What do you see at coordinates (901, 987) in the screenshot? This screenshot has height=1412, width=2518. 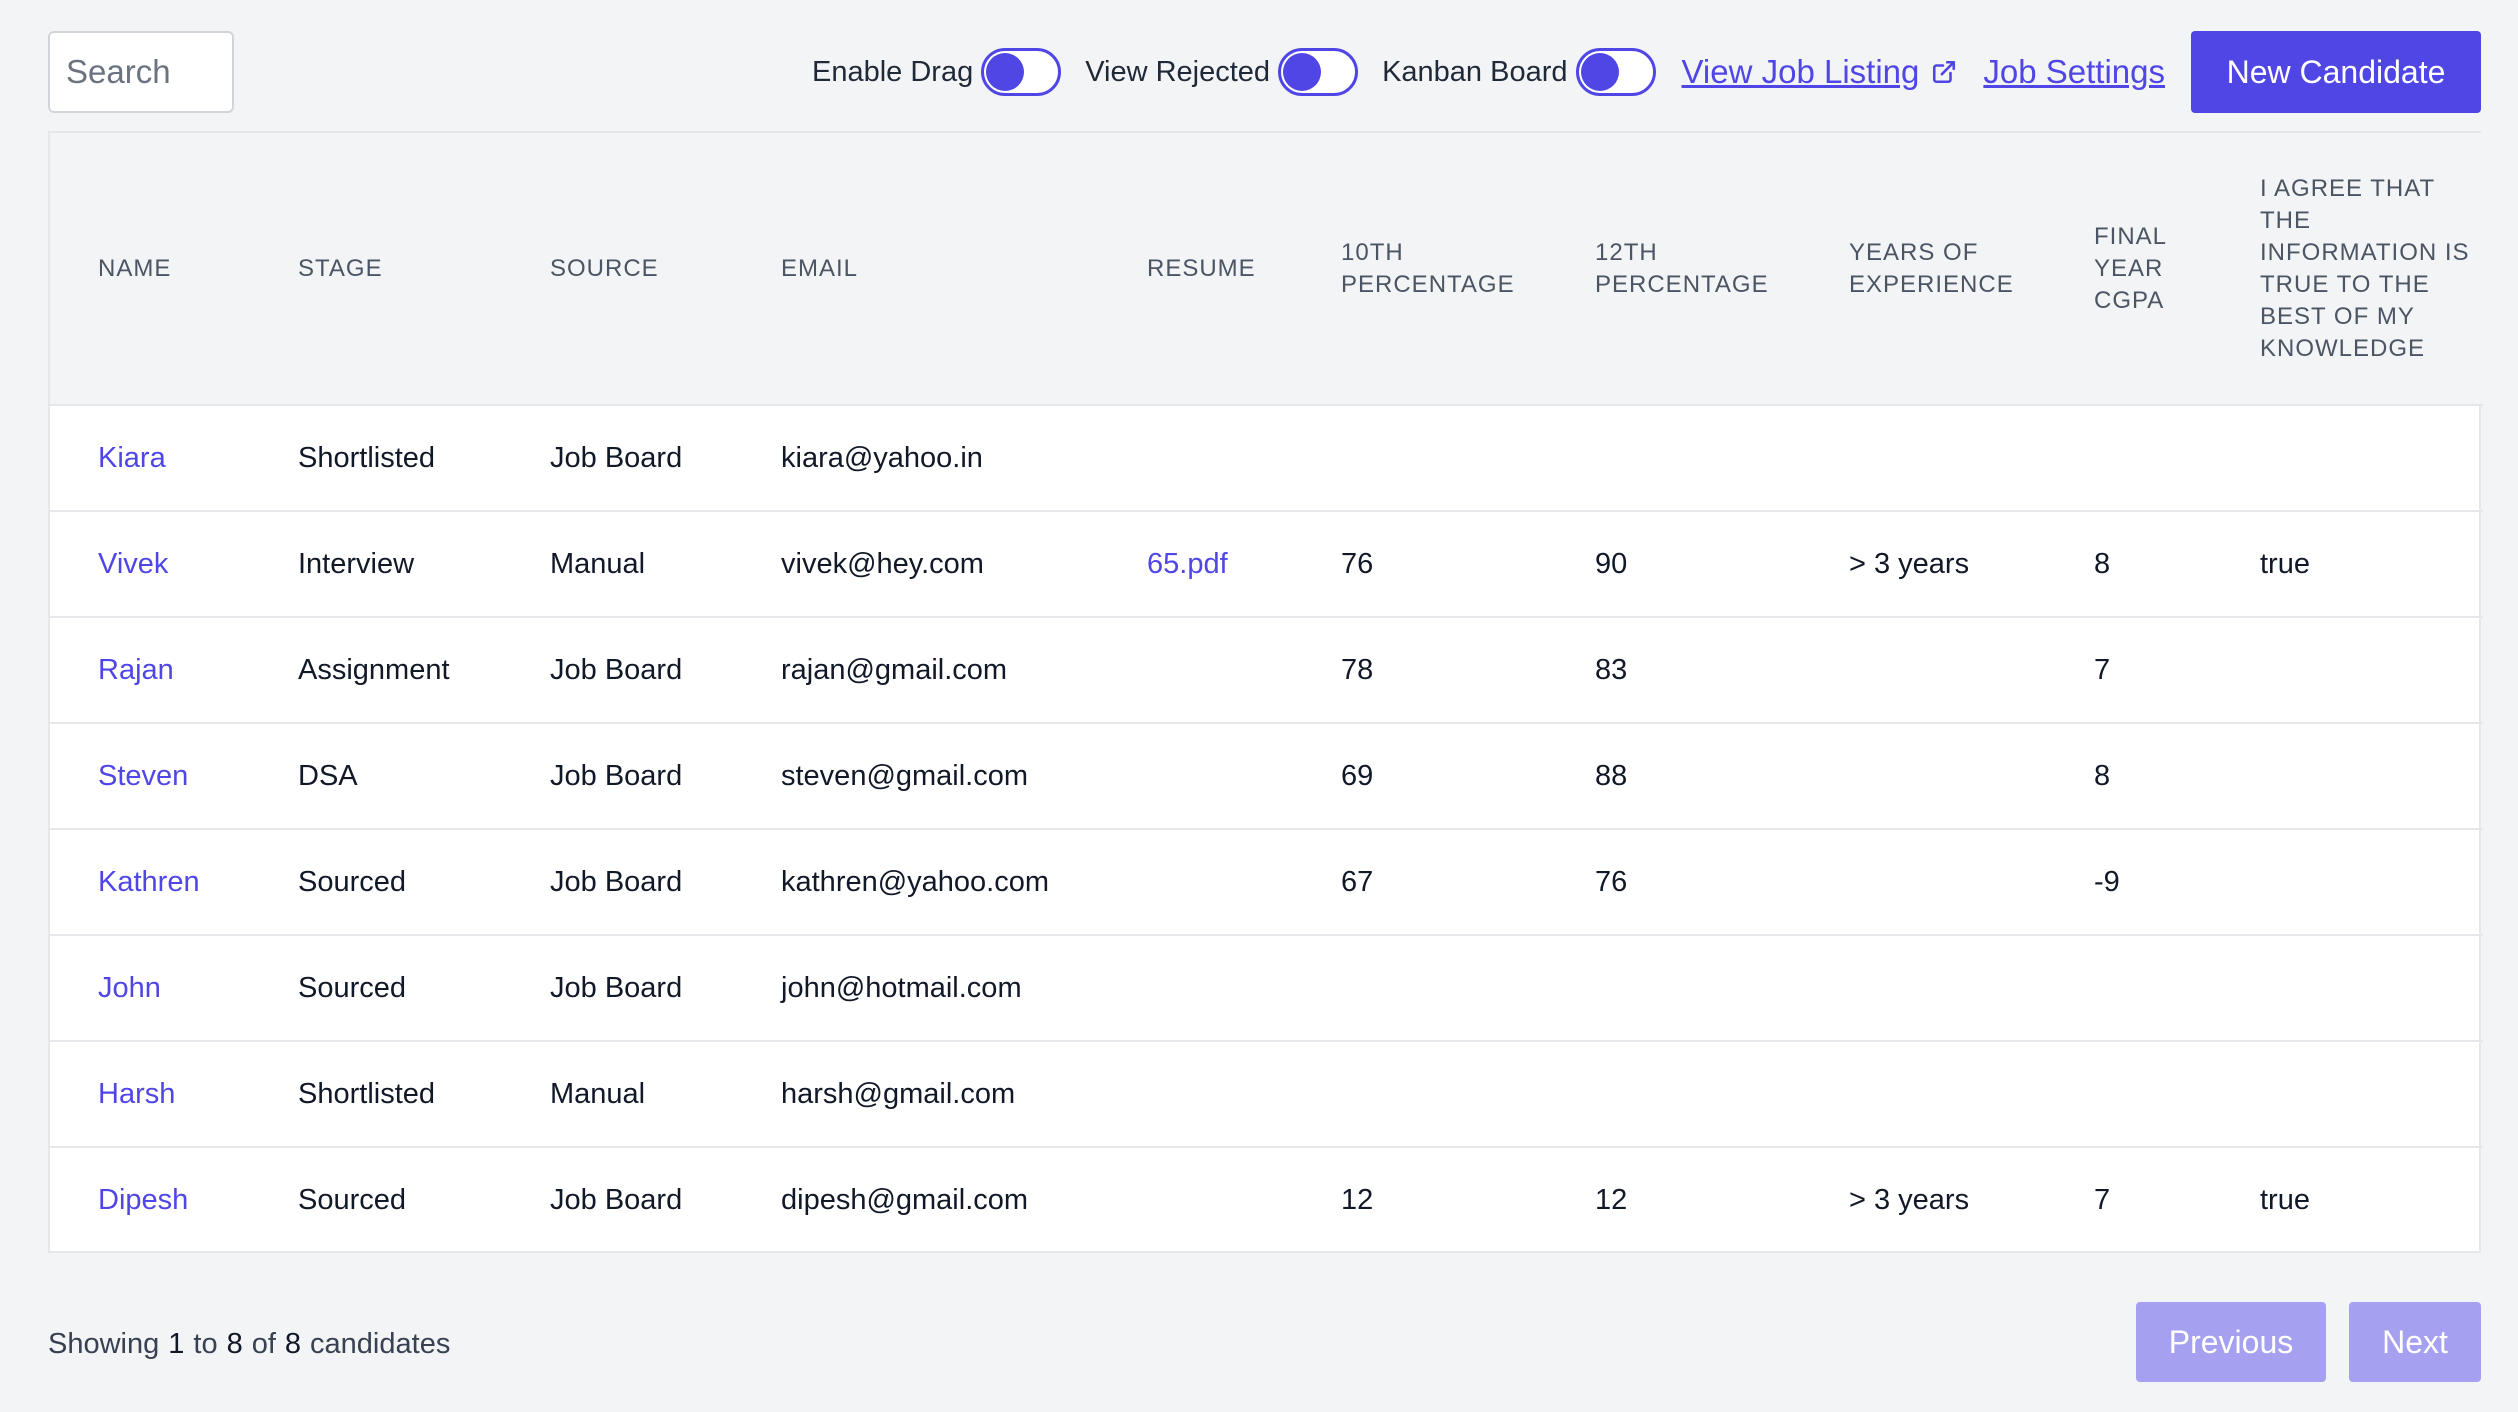 I see `email-cell: john@hotmail.com` at bounding box center [901, 987].